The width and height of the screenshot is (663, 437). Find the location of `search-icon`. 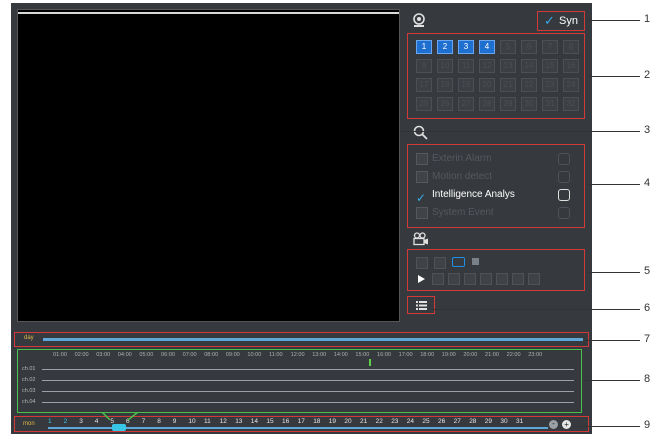

search-icon is located at coordinates (421, 133).